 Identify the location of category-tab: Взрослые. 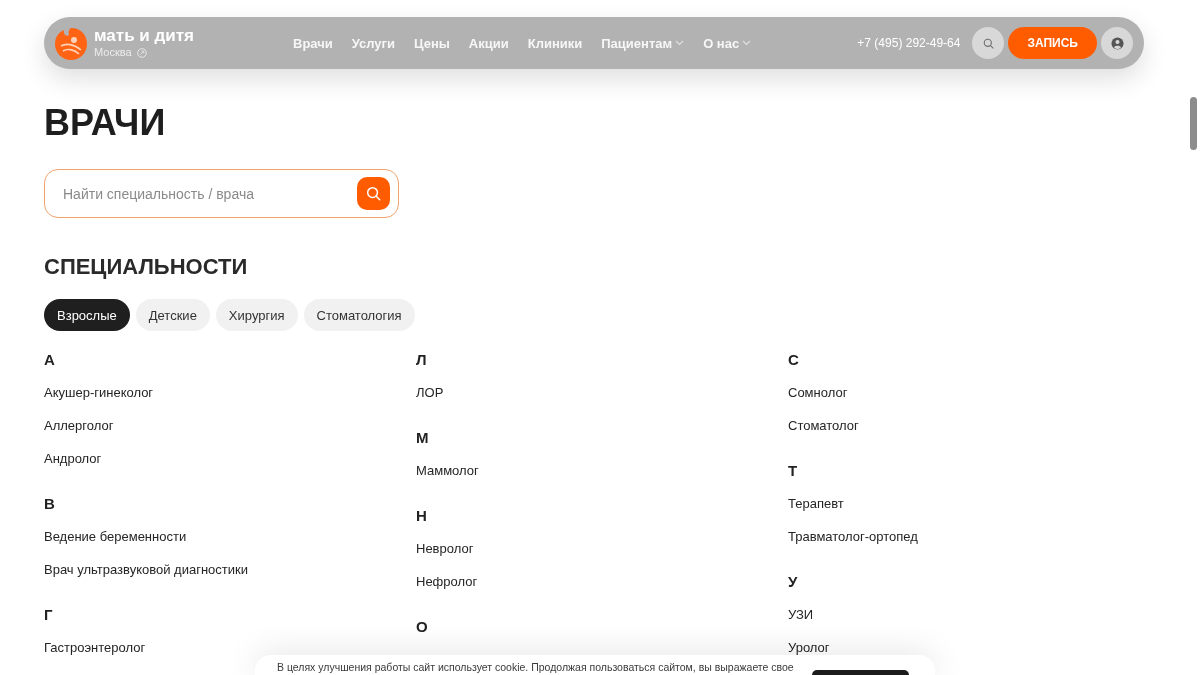
(87, 315).